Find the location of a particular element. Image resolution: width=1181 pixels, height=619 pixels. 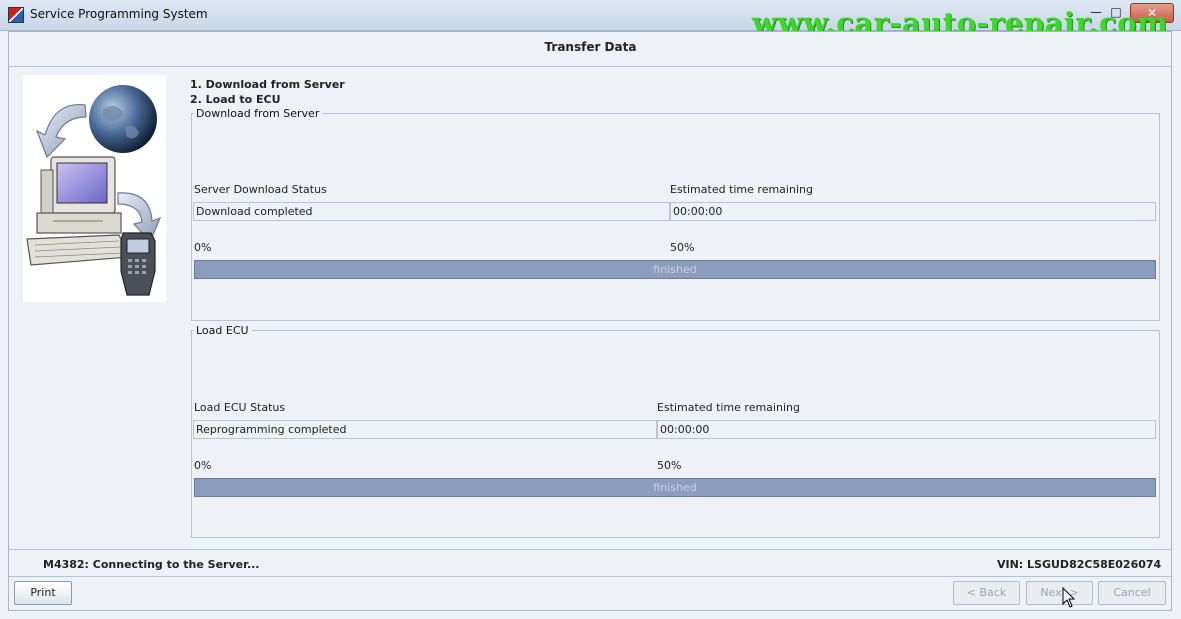

download-progress-bar: finished is located at coordinates (675, 269).